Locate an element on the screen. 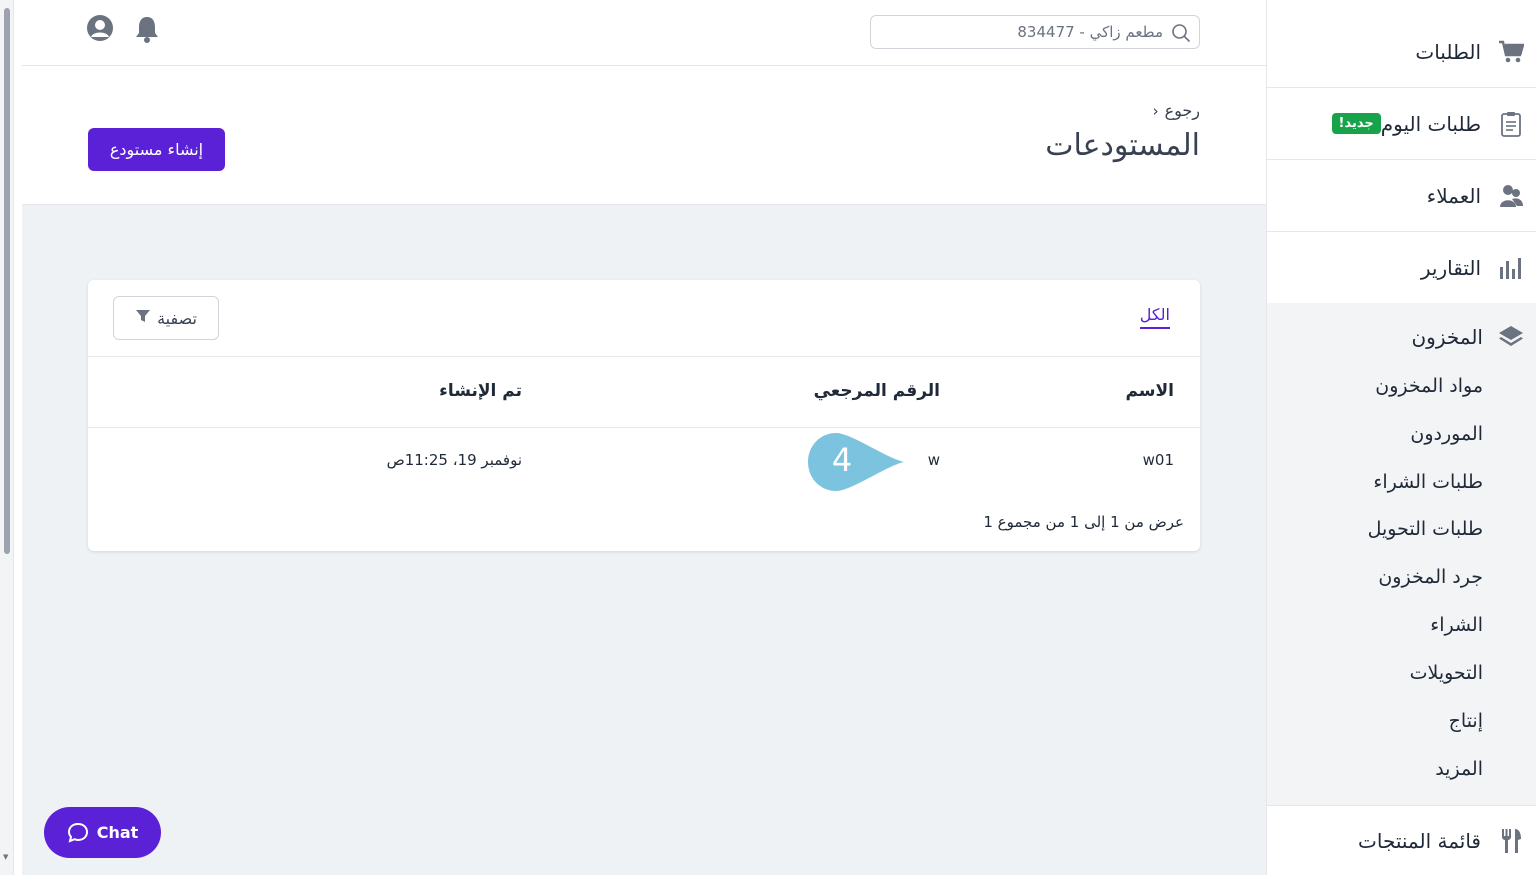  funnel-icon is located at coordinates (143, 318).